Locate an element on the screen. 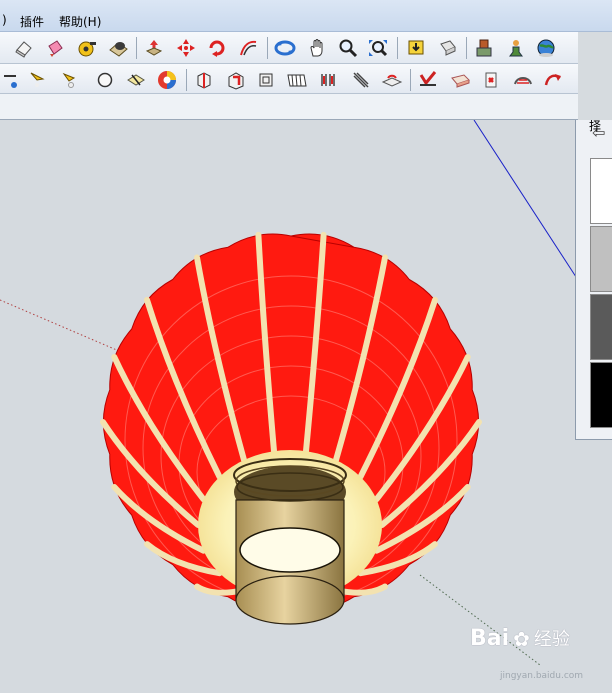 The width and height of the screenshot is (612, 693). baidu-watermark: Bai ✿ 经验 is located at coordinates (520, 638).